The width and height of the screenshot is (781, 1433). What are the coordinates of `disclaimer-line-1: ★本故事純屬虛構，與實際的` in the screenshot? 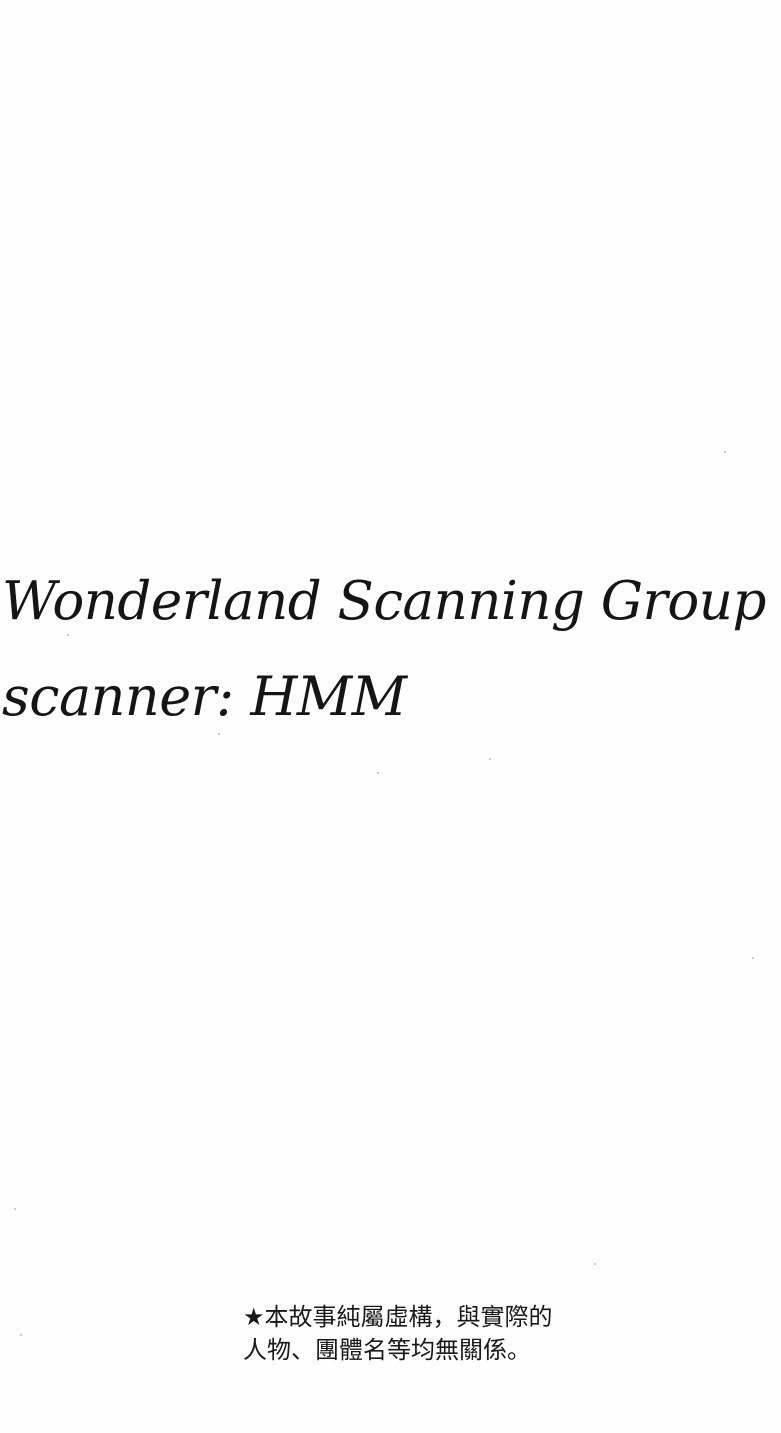 It's located at (398, 1317).